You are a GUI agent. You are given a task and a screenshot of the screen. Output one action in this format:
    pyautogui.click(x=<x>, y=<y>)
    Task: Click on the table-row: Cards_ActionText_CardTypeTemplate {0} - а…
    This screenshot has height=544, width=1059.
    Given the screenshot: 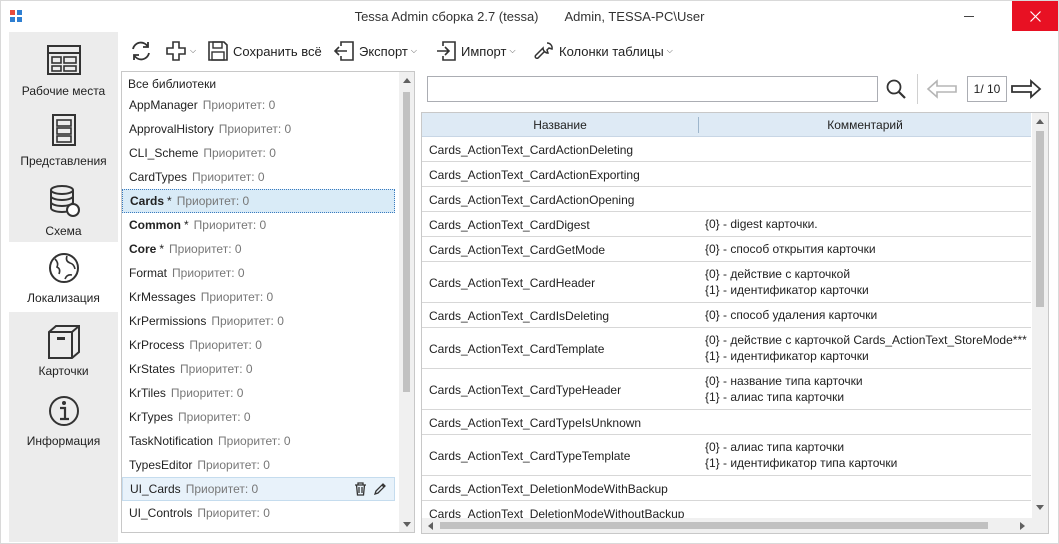 What is the action you would take?
    pyautogui.click(x=726, y=455)
    